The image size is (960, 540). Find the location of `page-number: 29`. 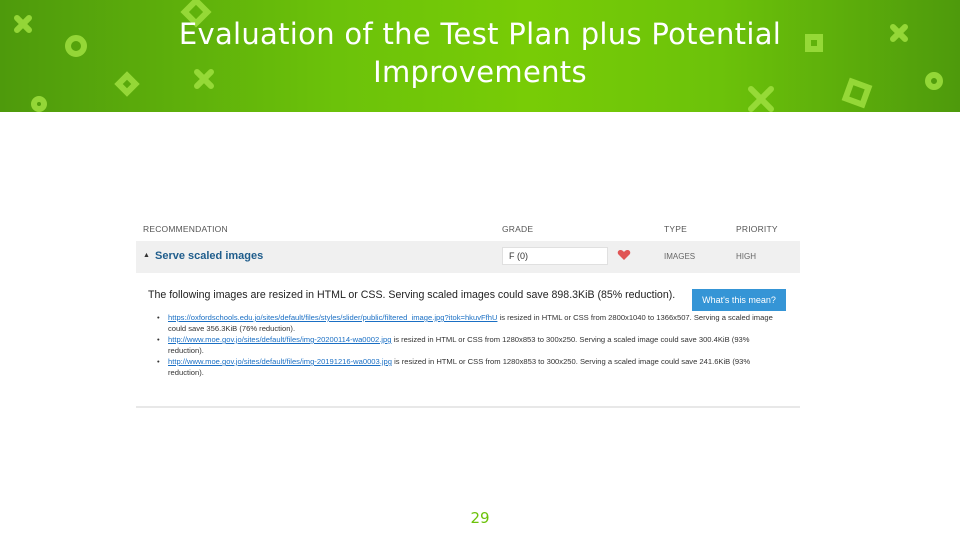

page-number: 29 is located at coordinates (480, 518).